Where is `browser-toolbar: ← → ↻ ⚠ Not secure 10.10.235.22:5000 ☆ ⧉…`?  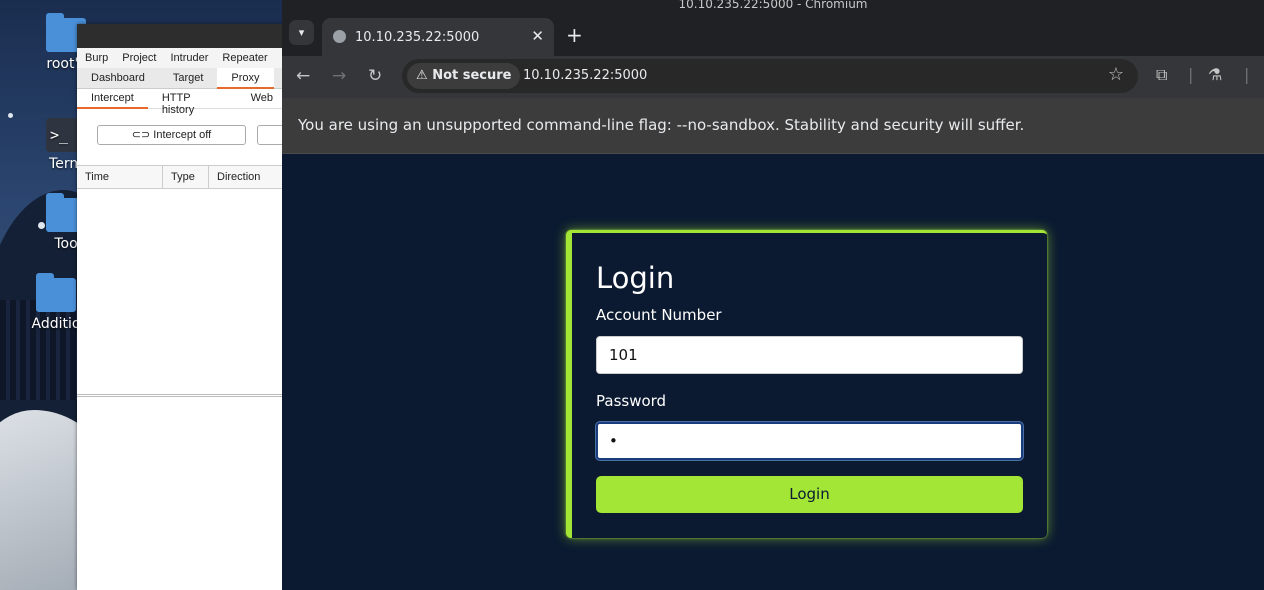
browser-toolbar: ← → ↻ ⚠ Not secure 10.10.235.22:5000 ☆ ⧉… is located at coordinates (773, 77).